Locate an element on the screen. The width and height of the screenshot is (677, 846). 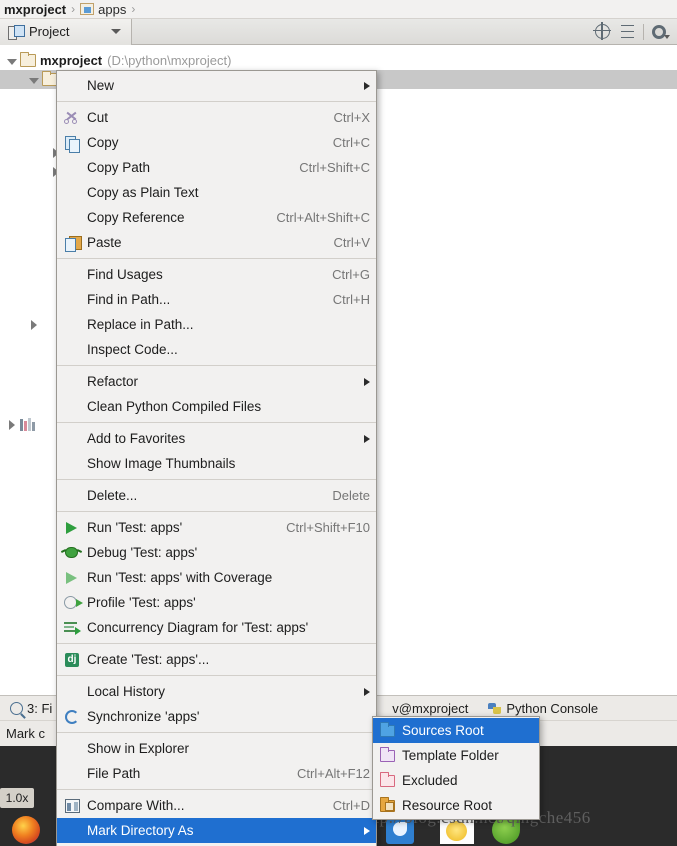
menu-item-show-in-explorer: Show in Explorer is located at coordinates (216, 748).